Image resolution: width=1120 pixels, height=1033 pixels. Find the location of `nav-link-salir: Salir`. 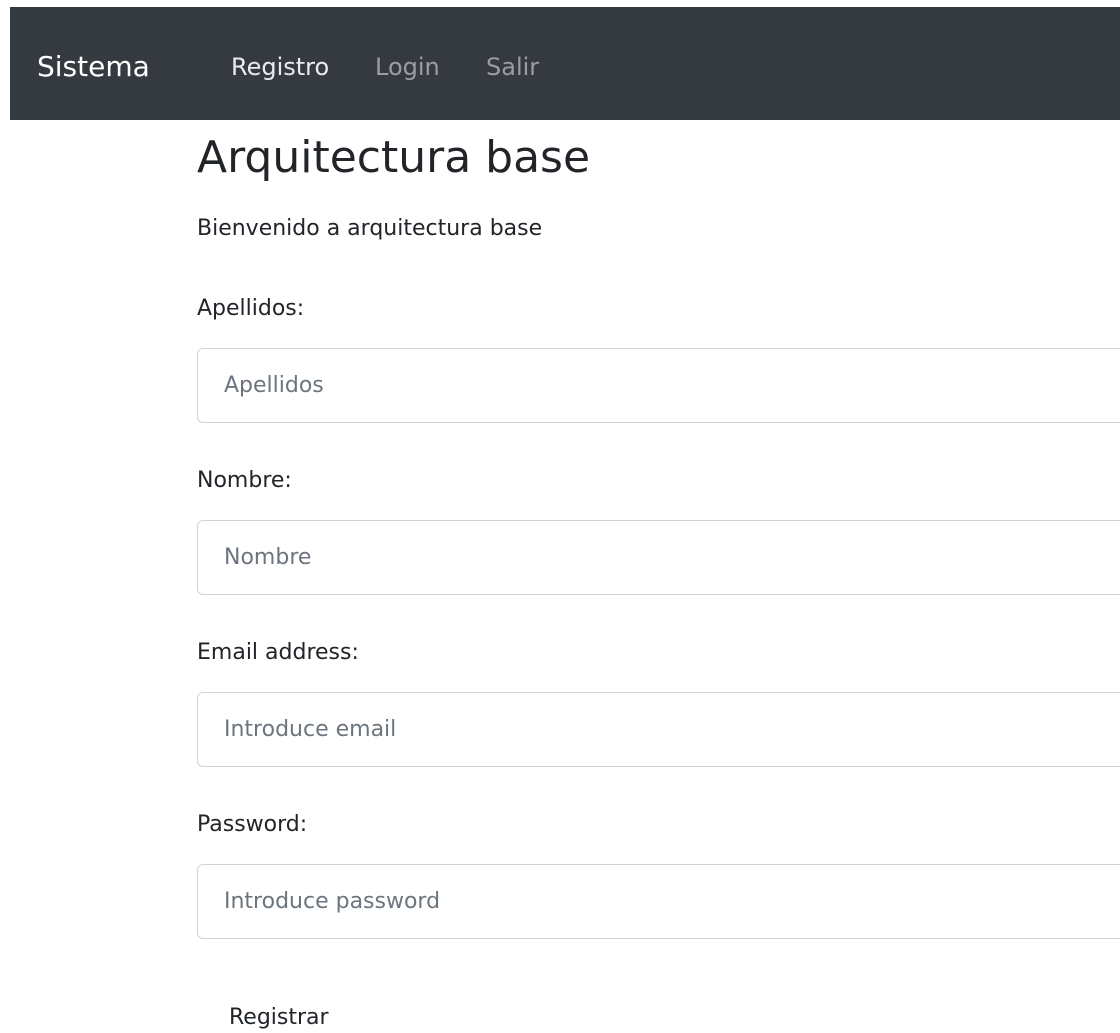

nav-link-salir: Salir is located at coordinates (512, 67).